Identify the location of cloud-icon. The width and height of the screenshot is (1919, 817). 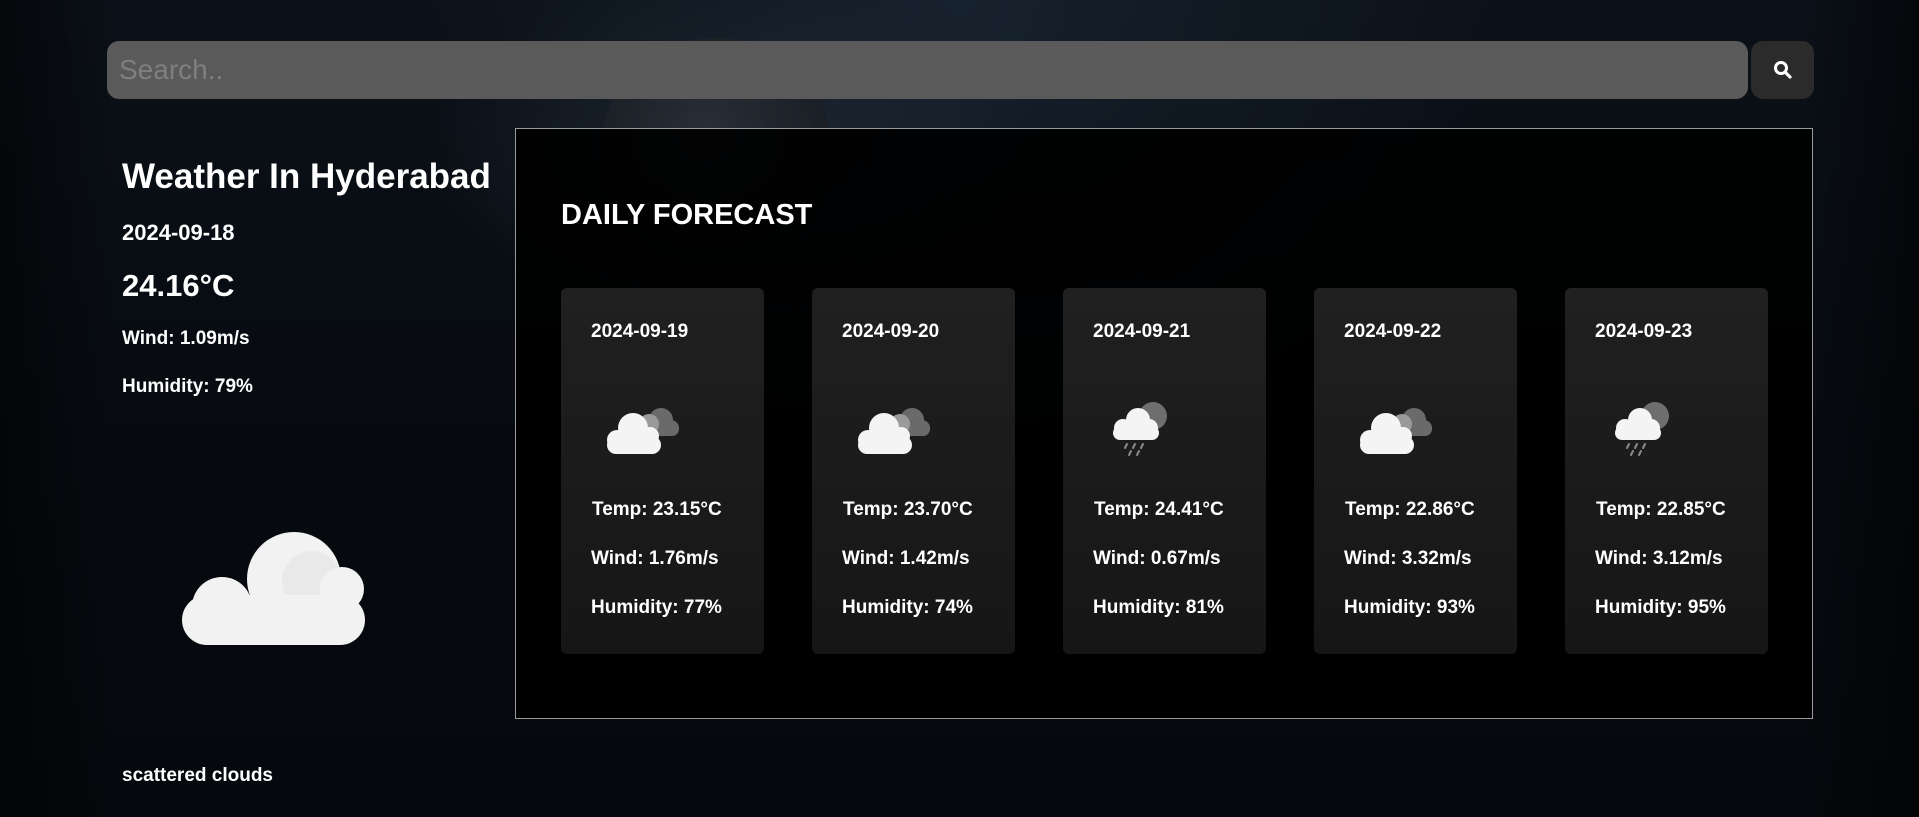
(273, 588).